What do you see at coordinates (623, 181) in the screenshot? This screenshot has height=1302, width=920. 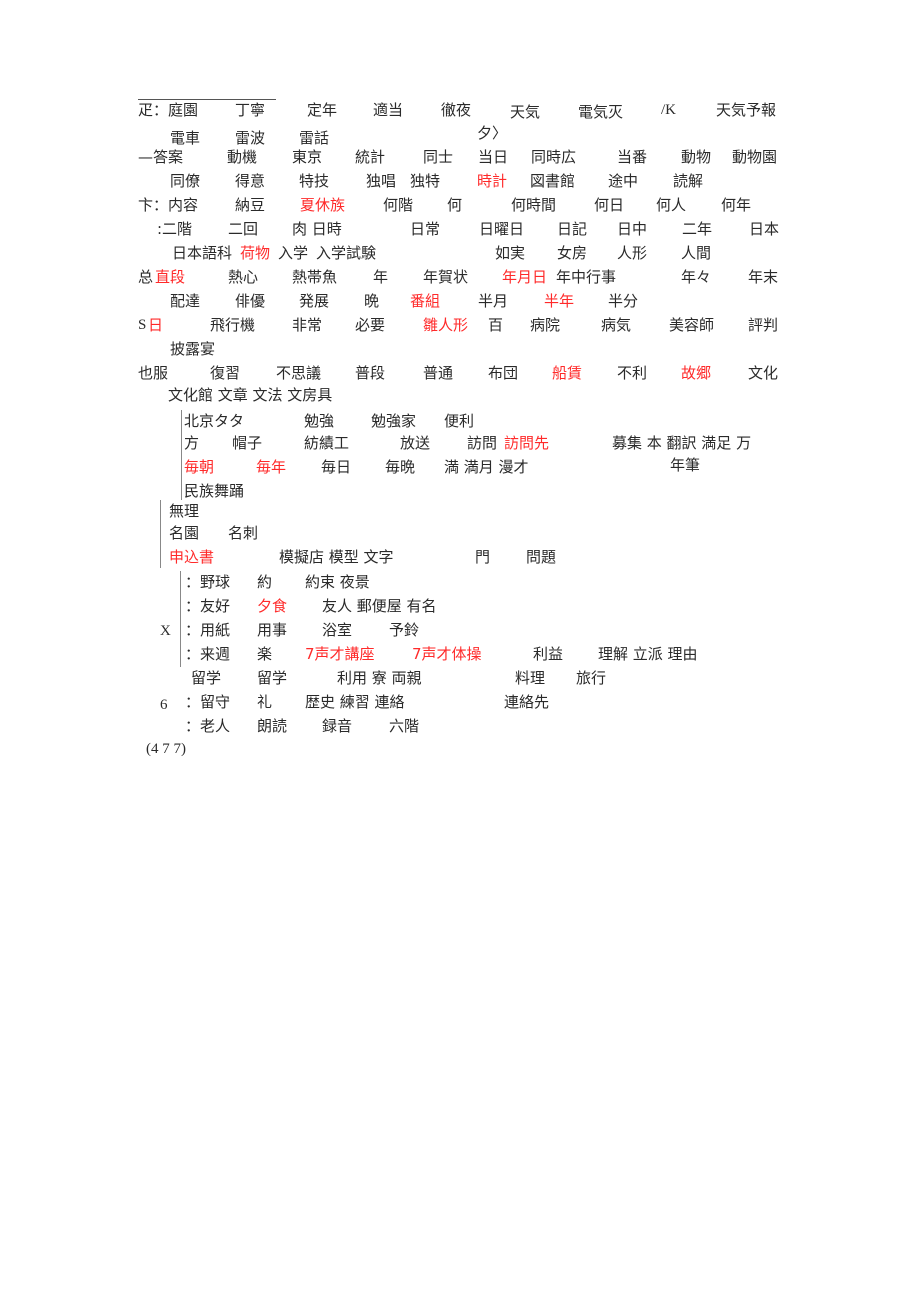 I see `vocab-word: 途中` at bounding box center [623, 181].